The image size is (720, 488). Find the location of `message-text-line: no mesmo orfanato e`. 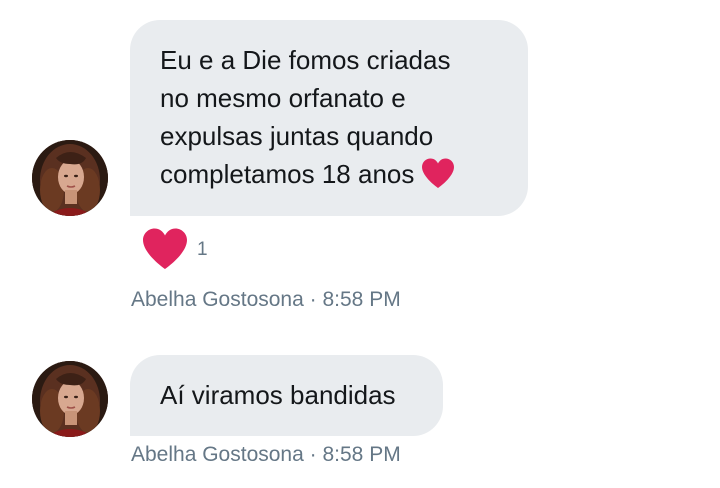

message-text-line: no mesmo orfanato e is located at coordinates (283, 98).